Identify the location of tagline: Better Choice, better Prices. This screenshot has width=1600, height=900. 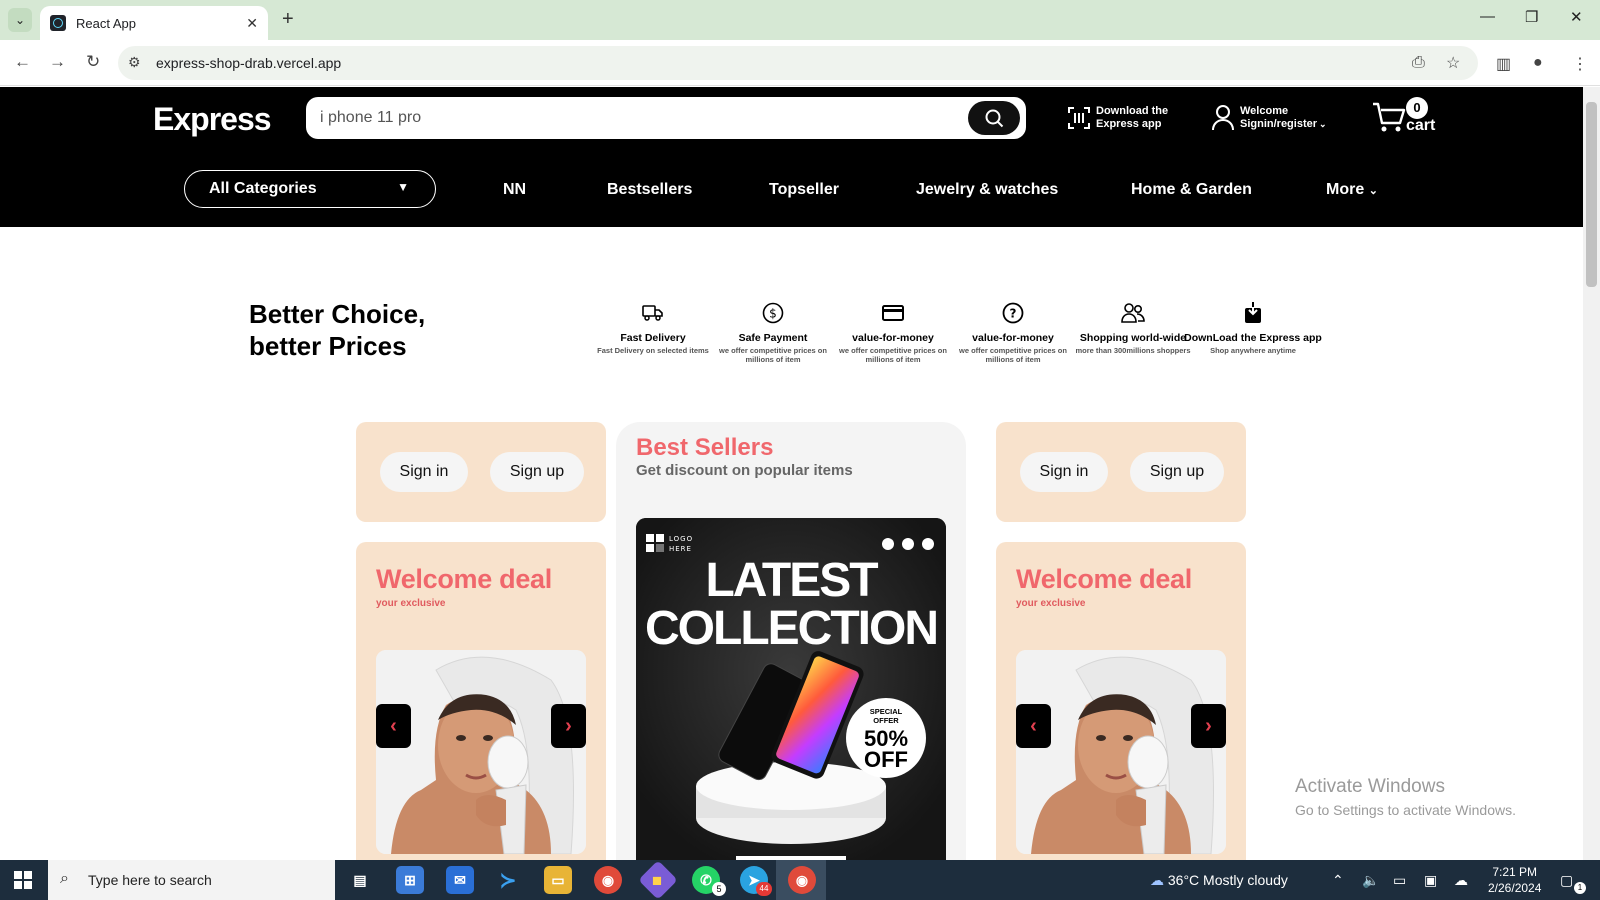
(337, 330).